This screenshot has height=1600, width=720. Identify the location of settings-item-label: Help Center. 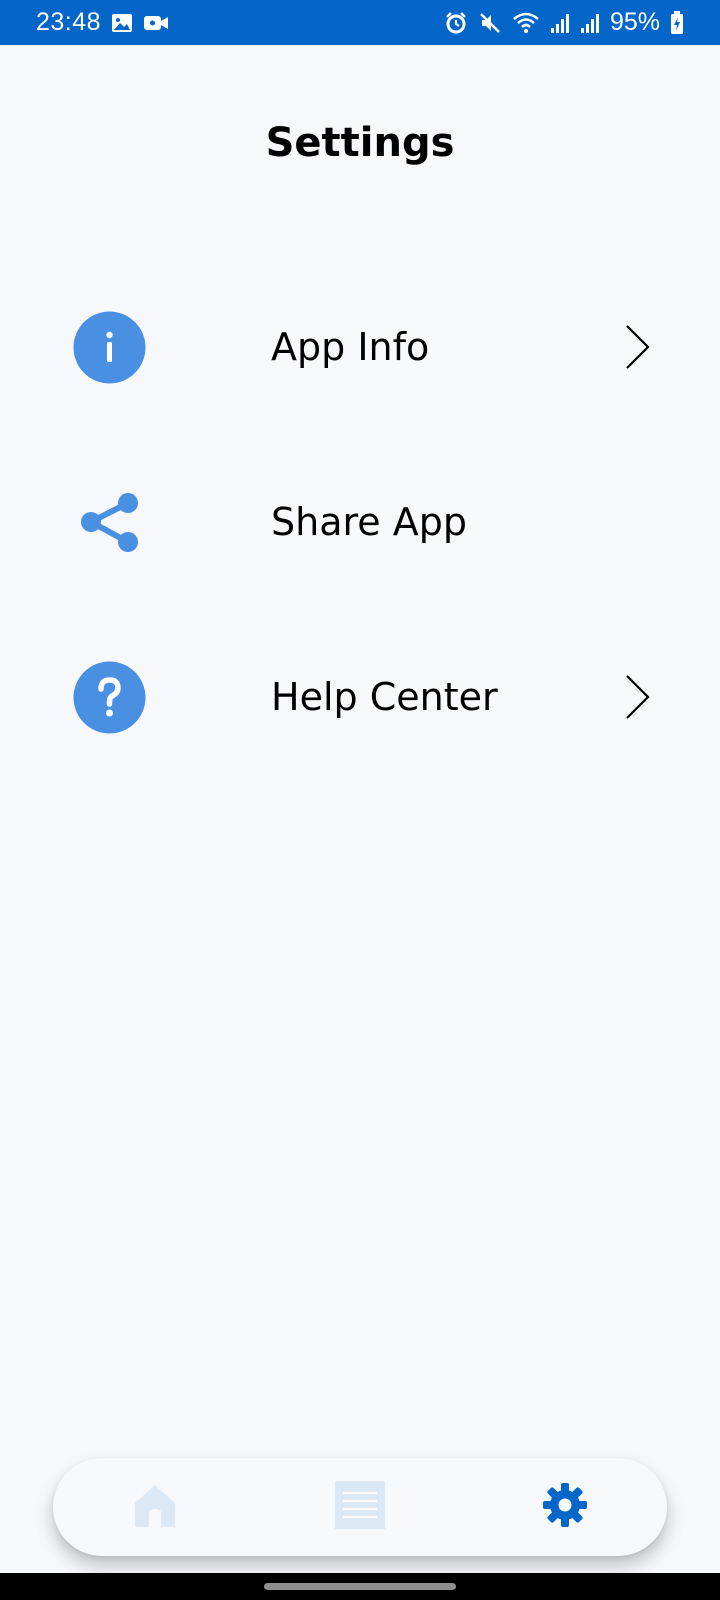
(384, 697).